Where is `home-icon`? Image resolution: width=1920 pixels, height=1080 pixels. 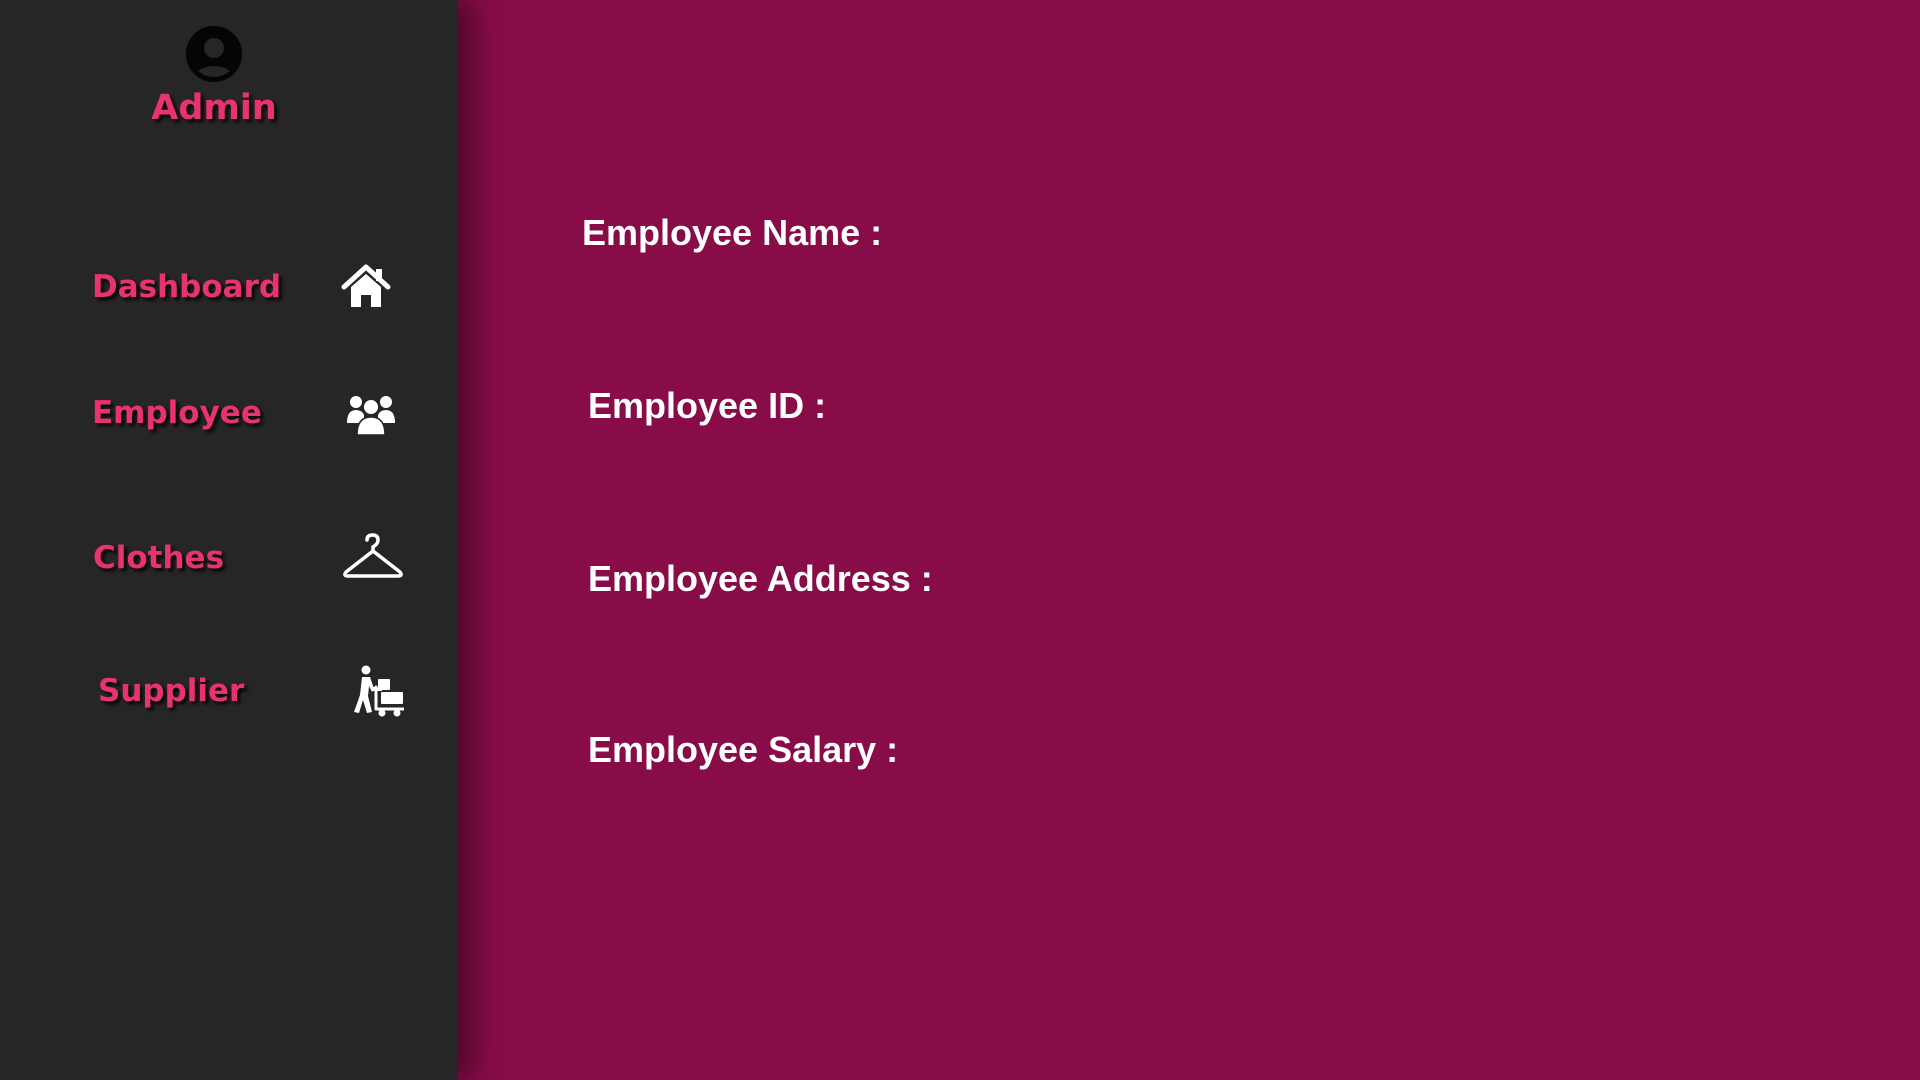
home-icon is located at coordinates (366, 287).